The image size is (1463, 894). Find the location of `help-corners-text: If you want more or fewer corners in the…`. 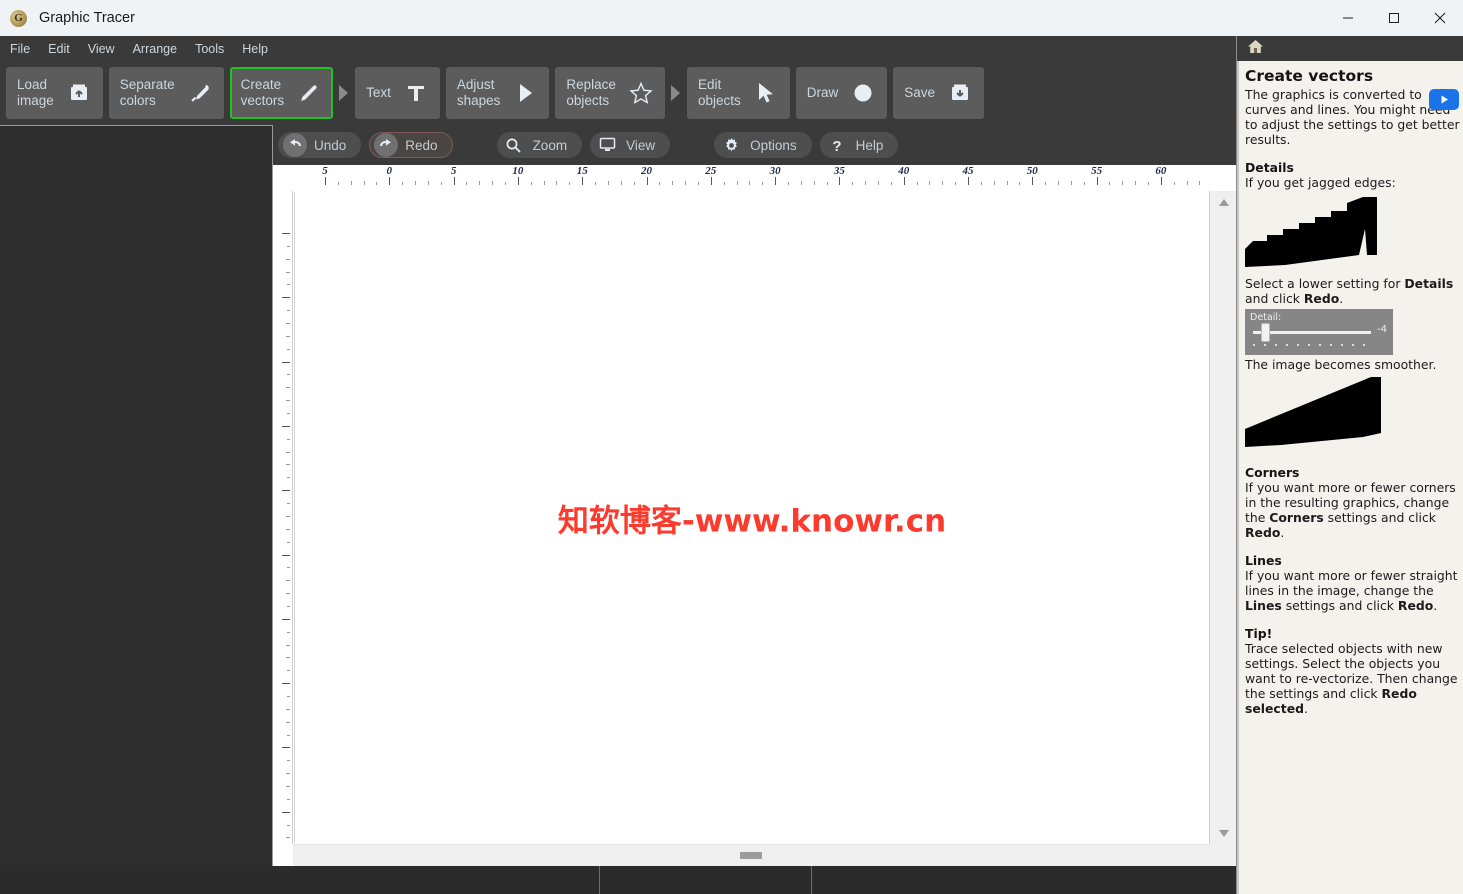

help-corners-text: If you want more or fewer corners in the… is located at coordinates (1350, 510).